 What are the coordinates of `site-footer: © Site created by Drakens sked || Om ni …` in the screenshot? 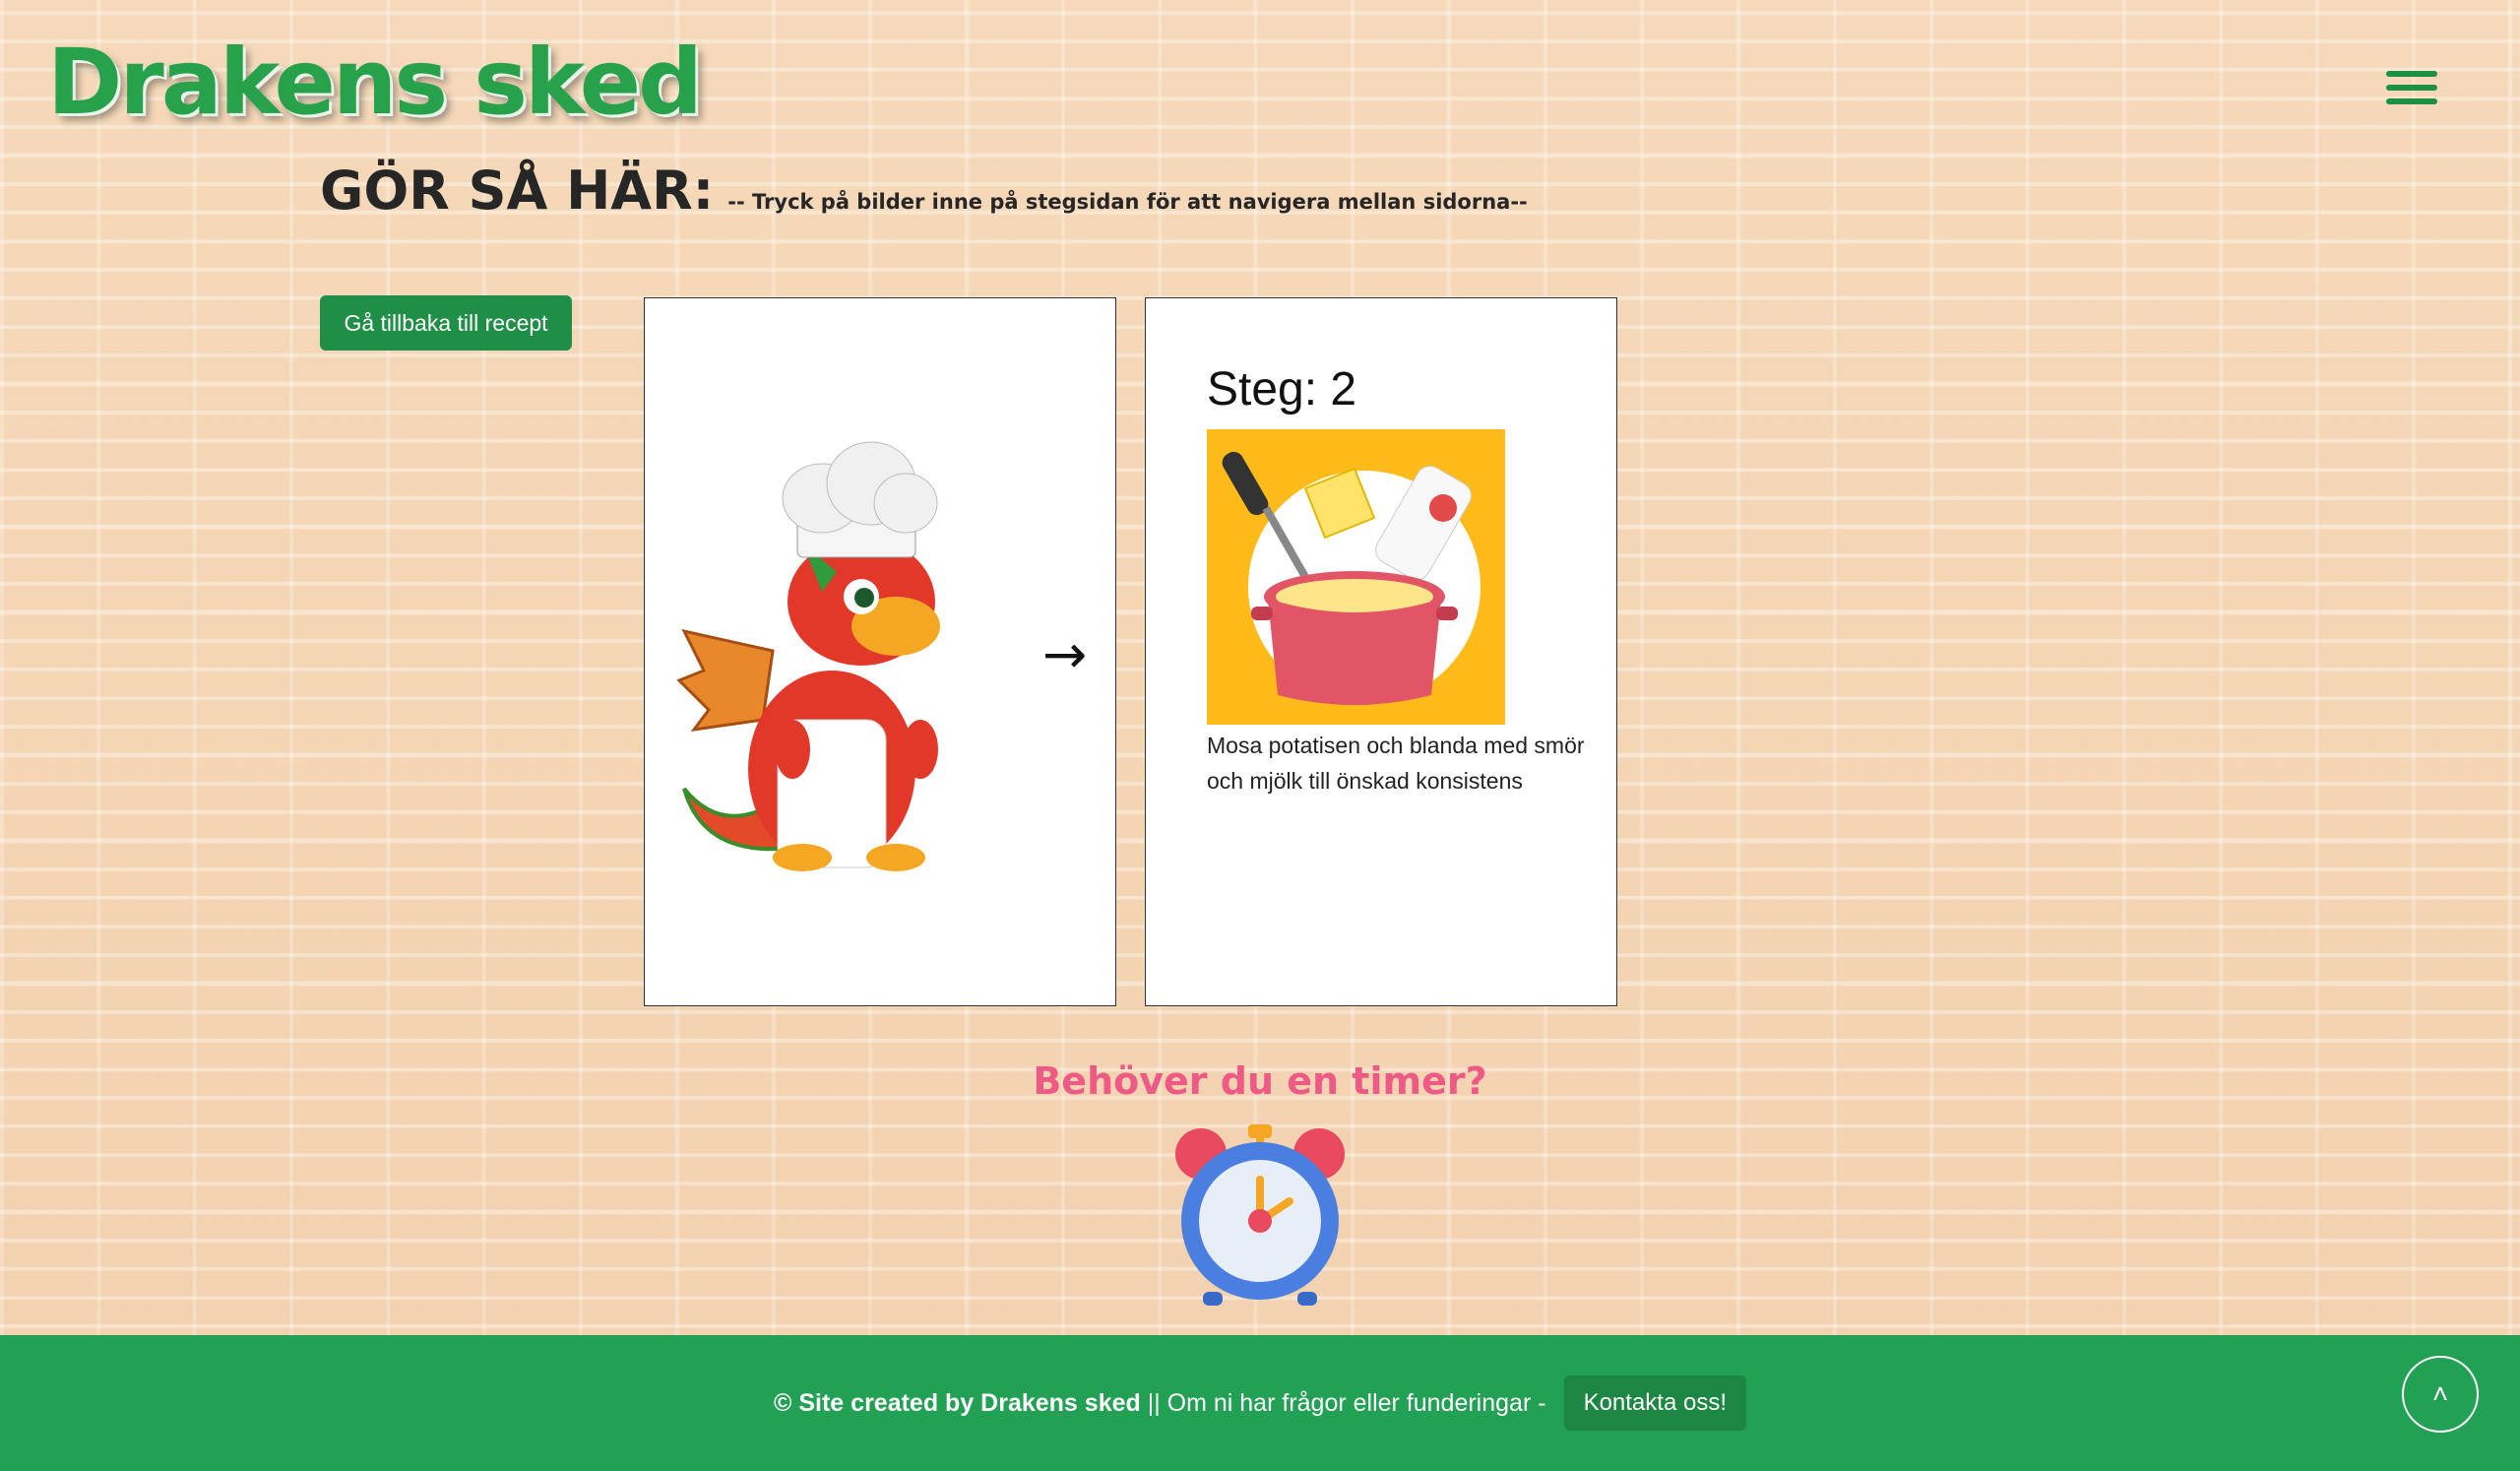 It's located at (1260, 1403).